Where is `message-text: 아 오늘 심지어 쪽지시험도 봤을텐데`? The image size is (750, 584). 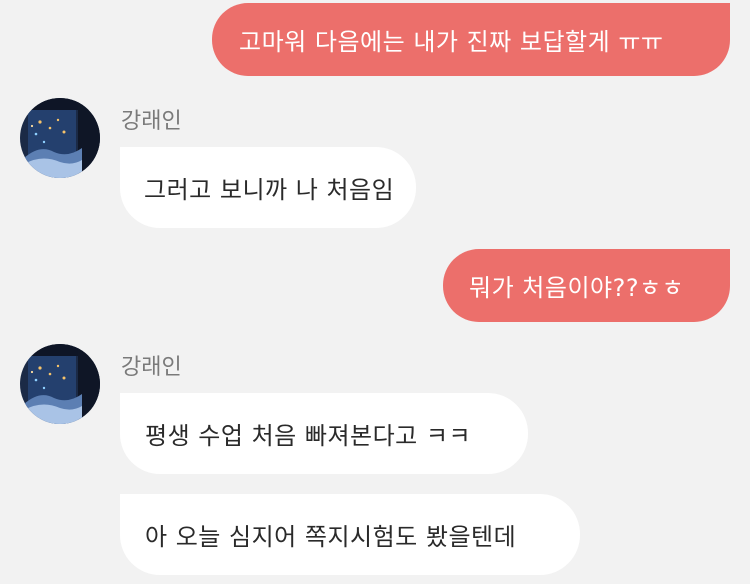 message-text: 아 오늘 심지어 쪽지시험도 봤을텐데 is located at coordinates (331, 537).